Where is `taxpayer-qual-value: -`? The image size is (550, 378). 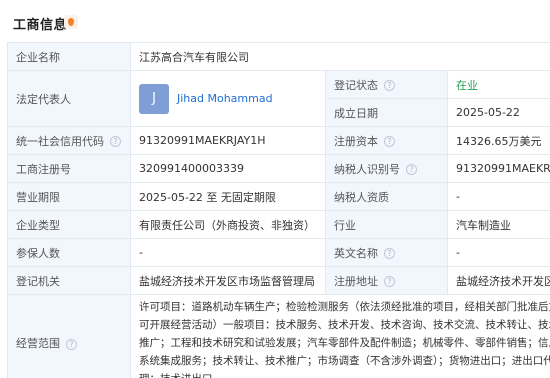 taxpayer-qual-value: - is located at coordinates (498, 196).